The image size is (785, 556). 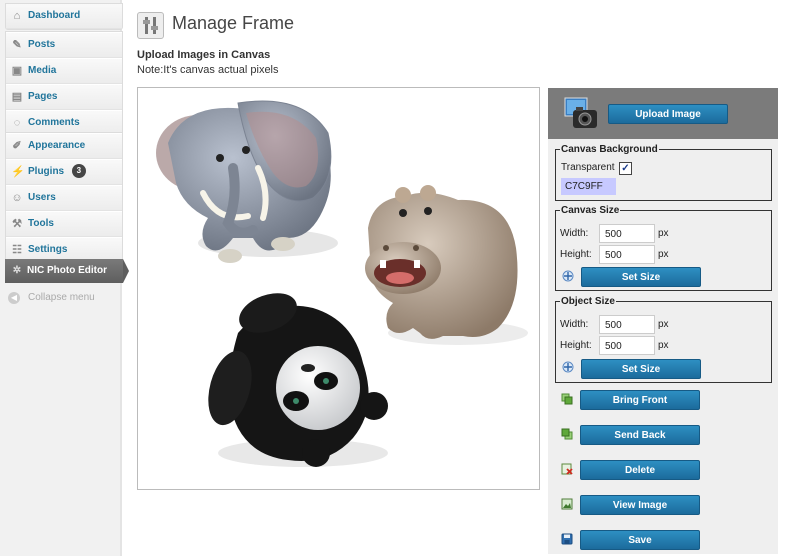 I want to click on sidebar-item-label: Comments, so click(x=54, y=122).